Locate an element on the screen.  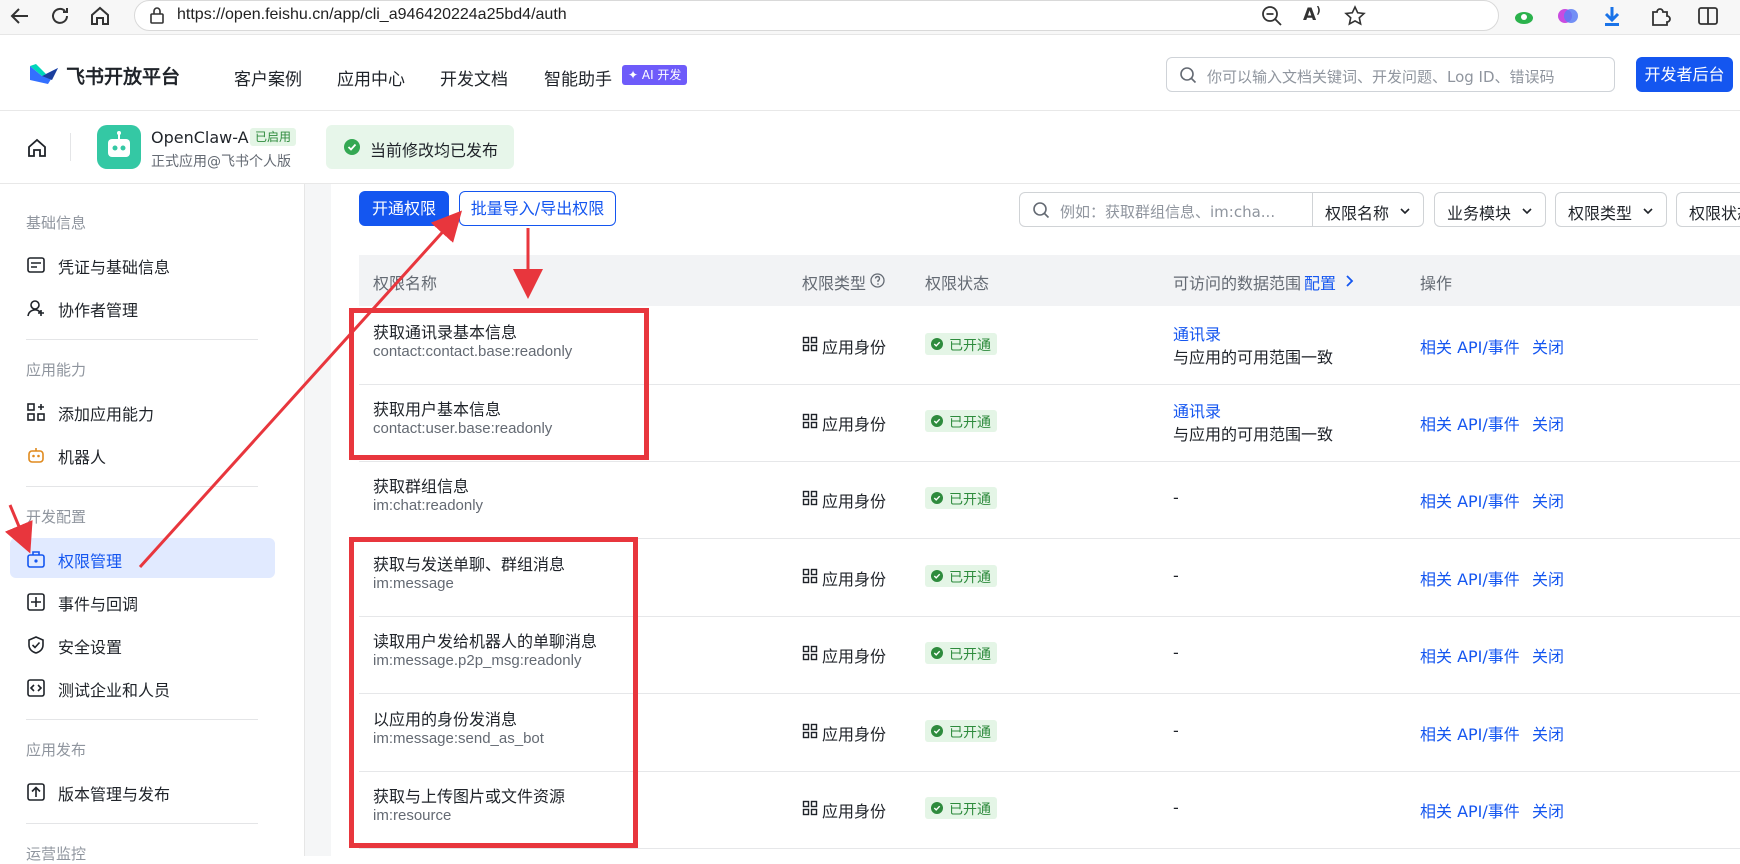
arrow-to-batch-button is located at coordinates (300, 389).